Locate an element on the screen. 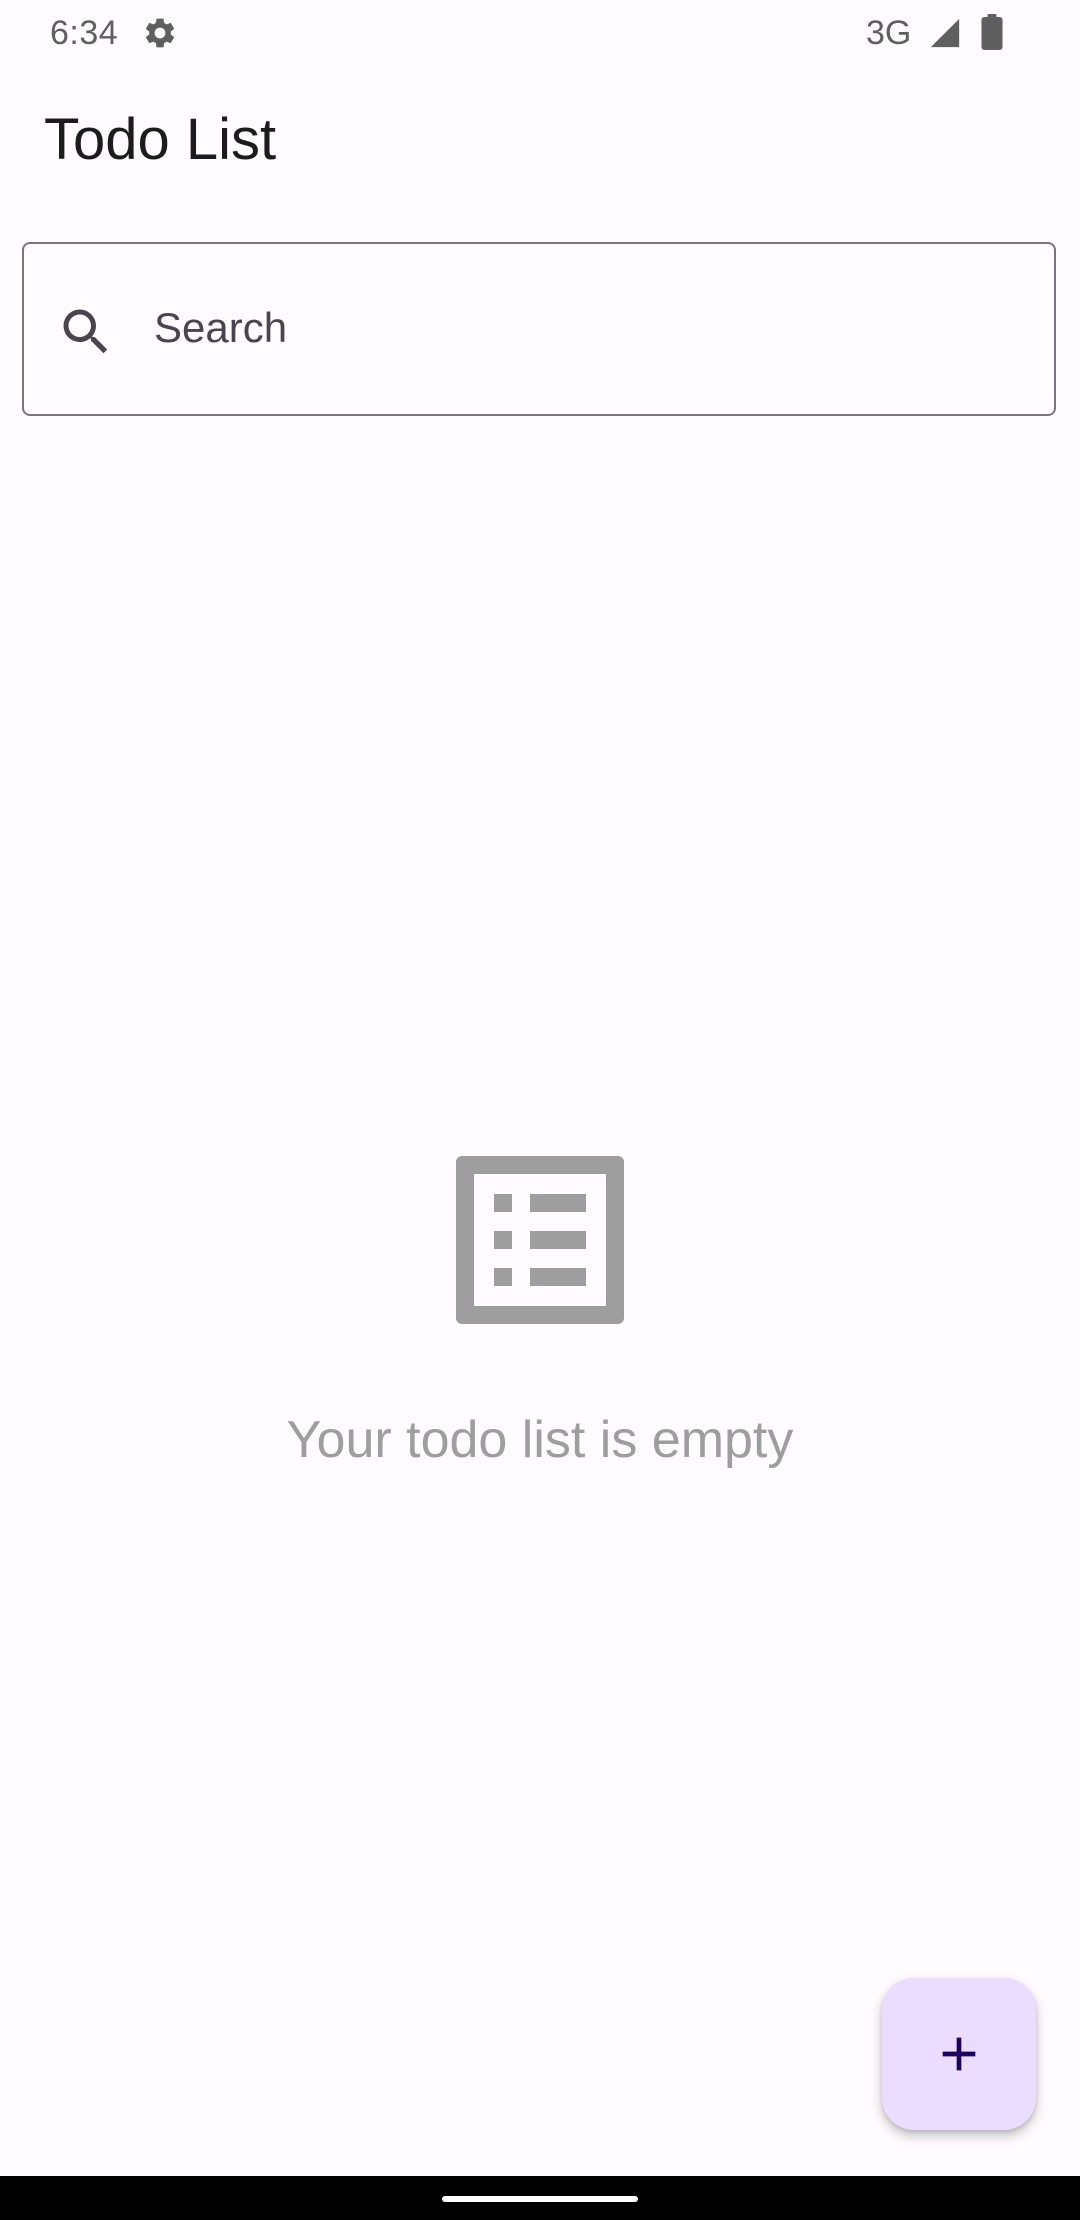 This screenshot has height=2220, width=1080. list-icon is located at coordinates (540, 1240).